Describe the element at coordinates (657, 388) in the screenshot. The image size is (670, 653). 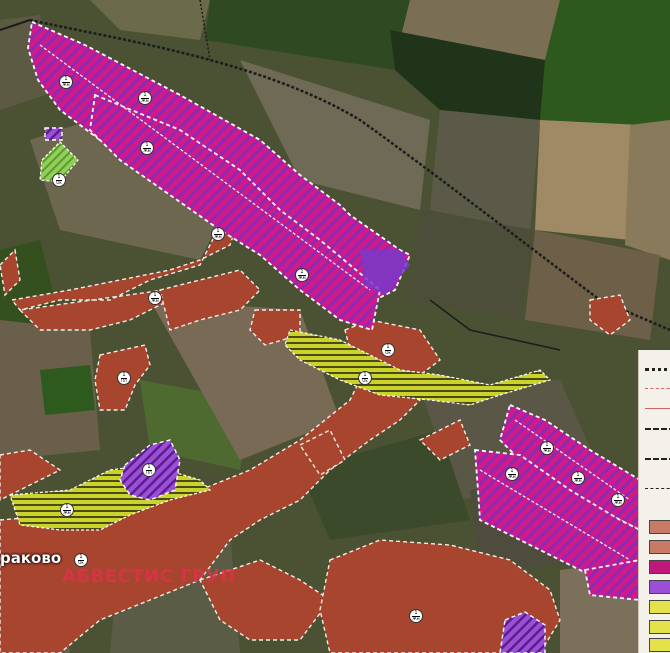
I see `legend-boundary` at that location.